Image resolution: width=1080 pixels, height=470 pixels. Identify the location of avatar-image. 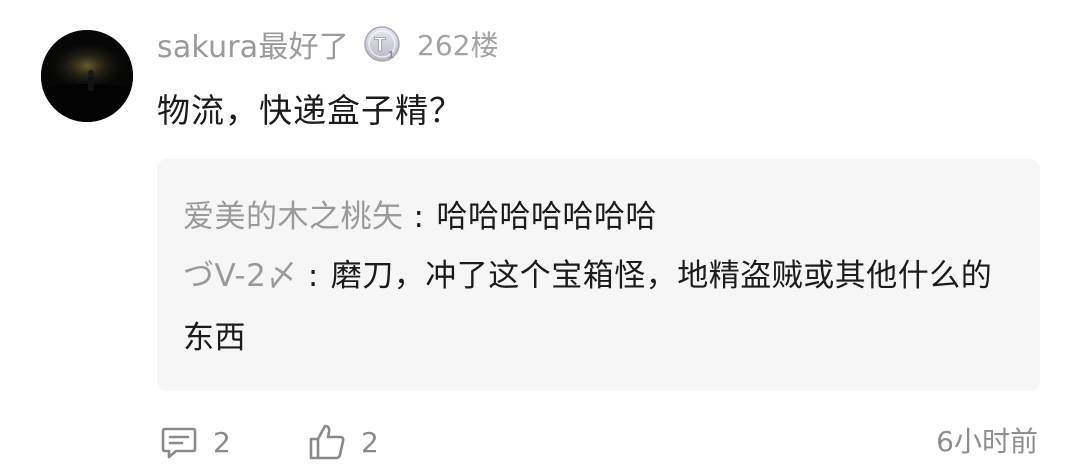
(87, 76).